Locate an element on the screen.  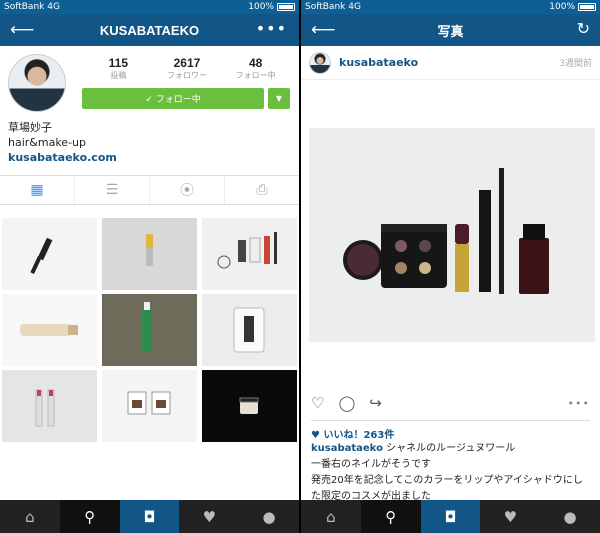
stat-following: 48 フォロー中 is located at coordinates (256, 68).